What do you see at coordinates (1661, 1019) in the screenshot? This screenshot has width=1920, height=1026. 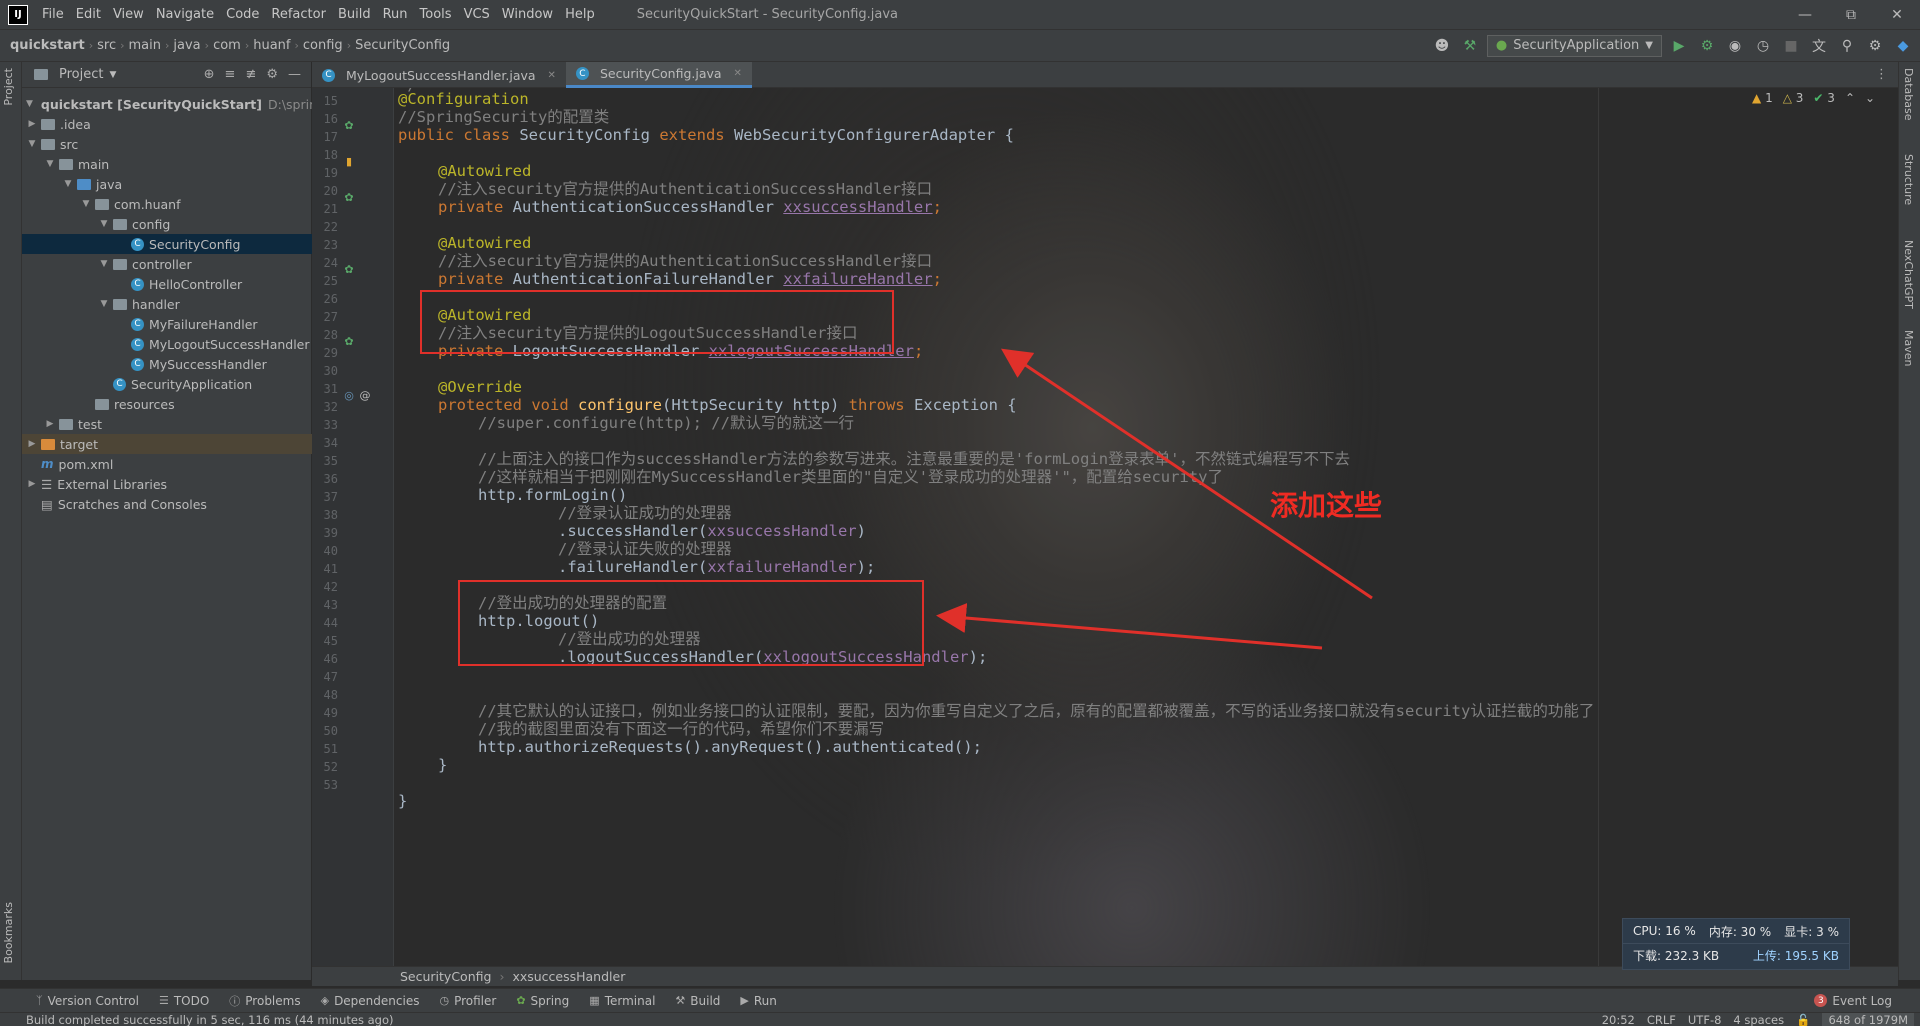 I see `line-separator: CRLF` at bounding box center [1661, 1019].